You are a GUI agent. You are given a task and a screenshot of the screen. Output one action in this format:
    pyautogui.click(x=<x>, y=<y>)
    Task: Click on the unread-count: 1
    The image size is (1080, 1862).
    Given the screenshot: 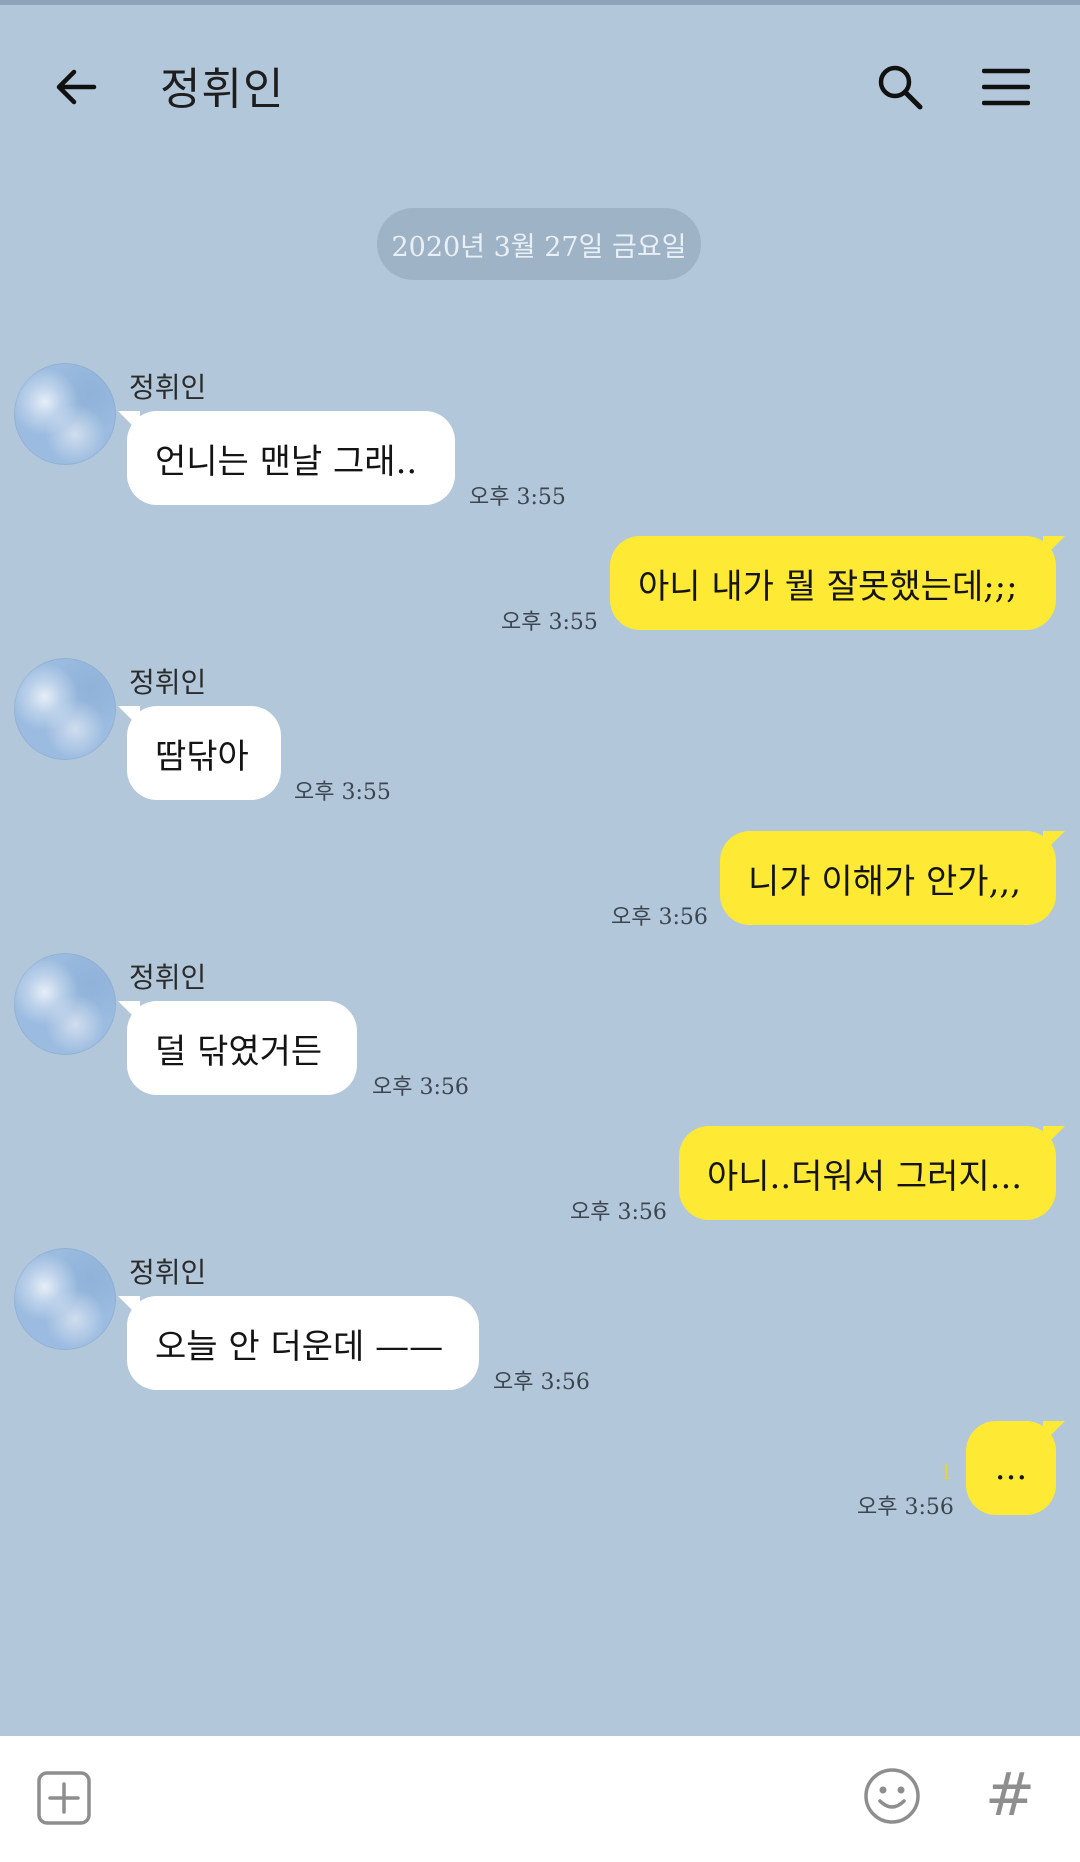 What is the action you would take?
    pyautogui.click(x=946, y=1472)
    